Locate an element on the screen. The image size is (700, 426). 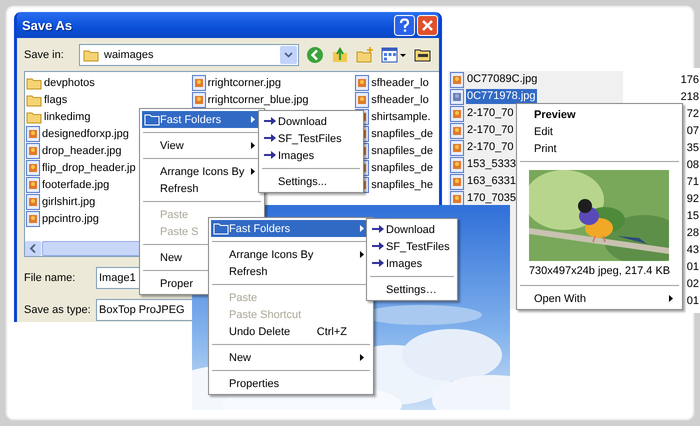
file-size: 92 is located at coordinates (693, 198).